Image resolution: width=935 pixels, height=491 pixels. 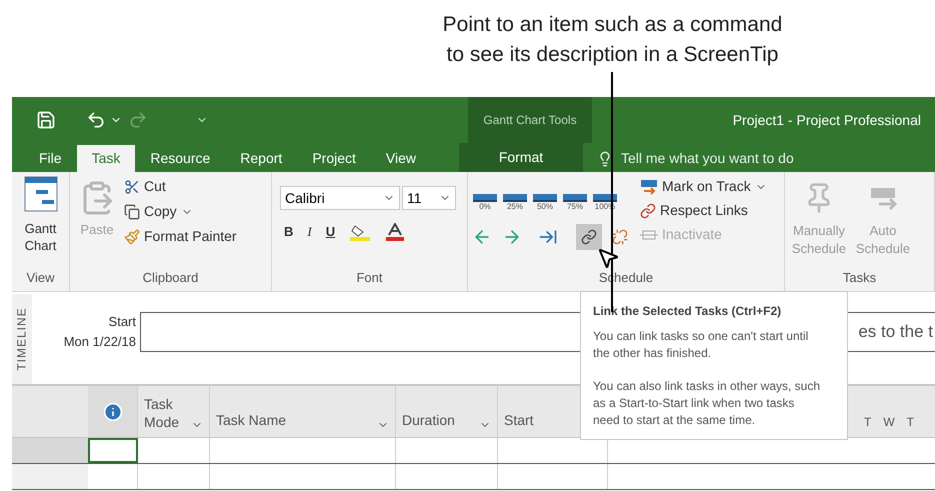 What do you see at coordinates (309, 232) in the screenshot?
I see `italic-button: I` at bounding box center [309, 232].